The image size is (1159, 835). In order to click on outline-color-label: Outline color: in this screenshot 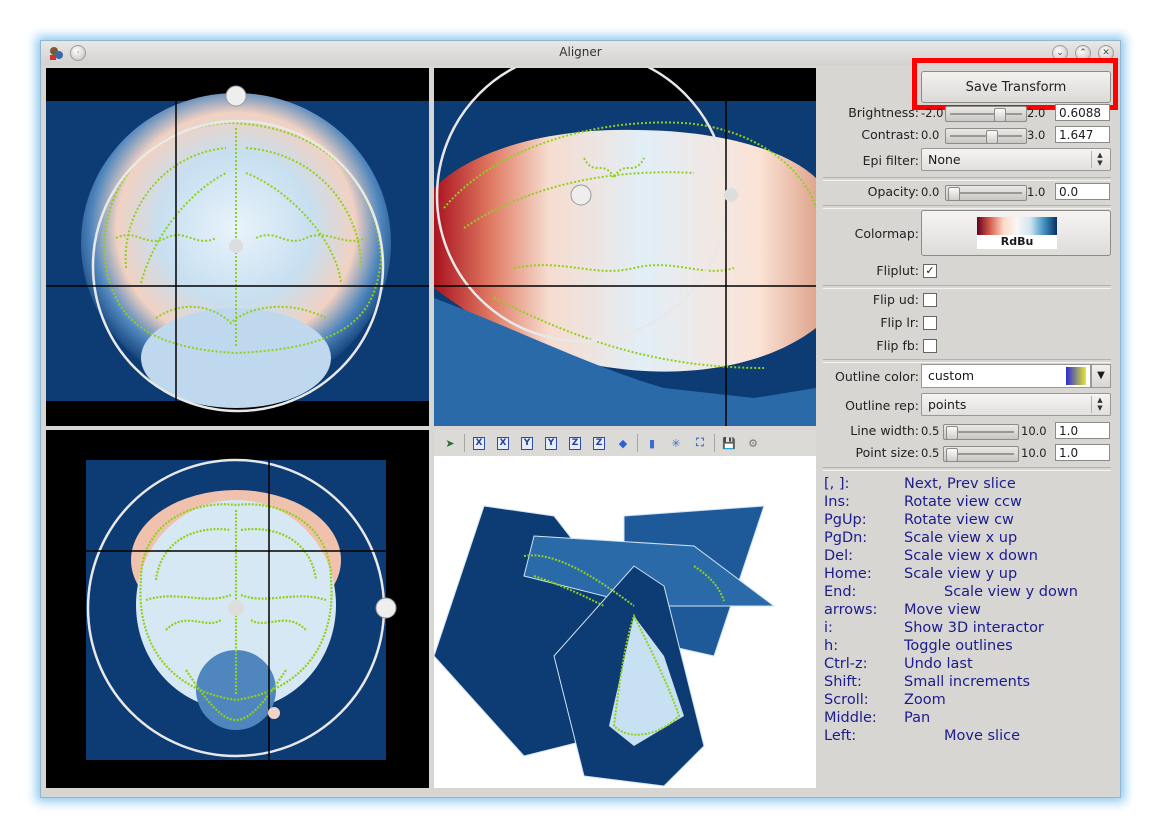, I will do `click(877, 376)`.